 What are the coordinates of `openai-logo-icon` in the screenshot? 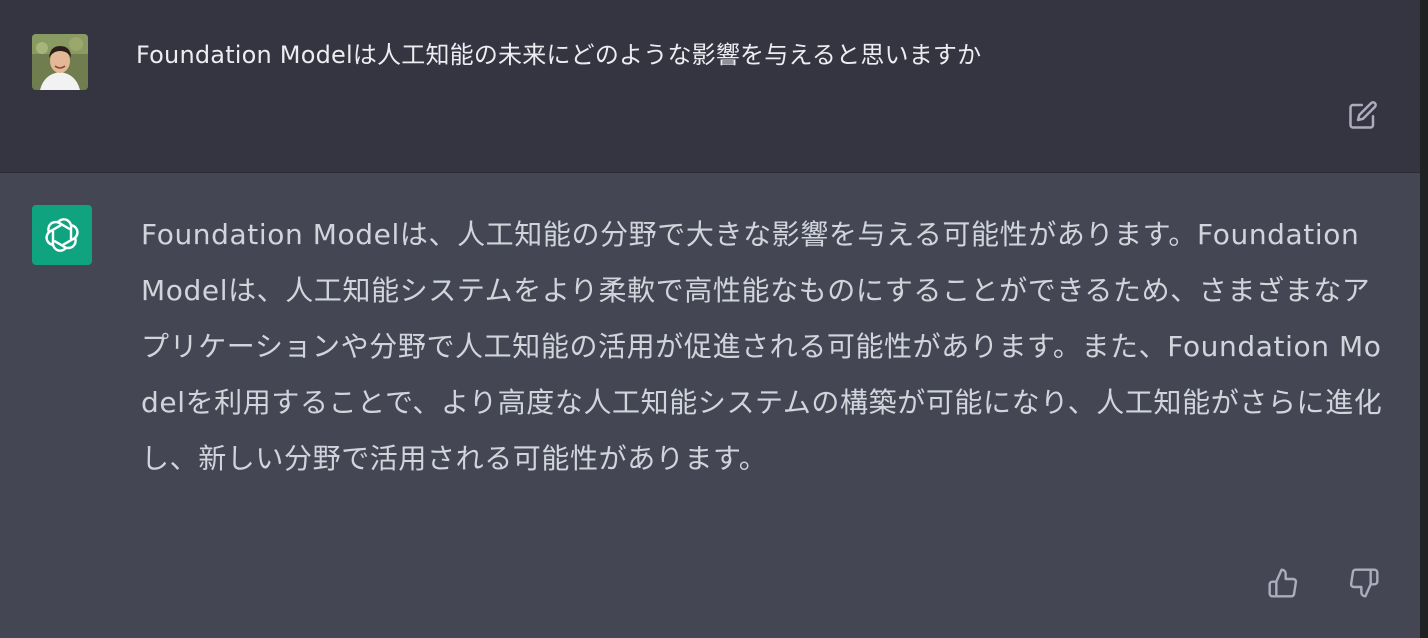 It's located at (62, 235).